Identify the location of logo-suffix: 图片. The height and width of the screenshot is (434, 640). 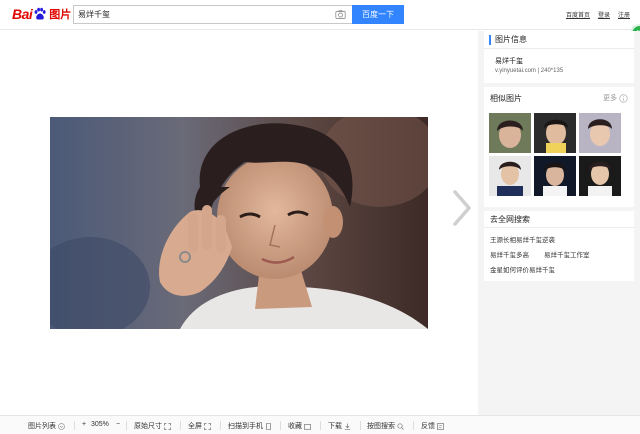
(60, 15).